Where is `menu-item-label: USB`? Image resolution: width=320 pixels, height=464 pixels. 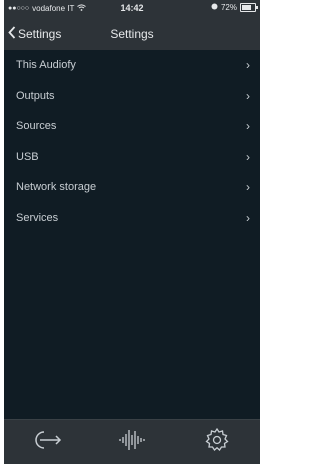
menu-item-label: USB is located at coordinates (27, 156).